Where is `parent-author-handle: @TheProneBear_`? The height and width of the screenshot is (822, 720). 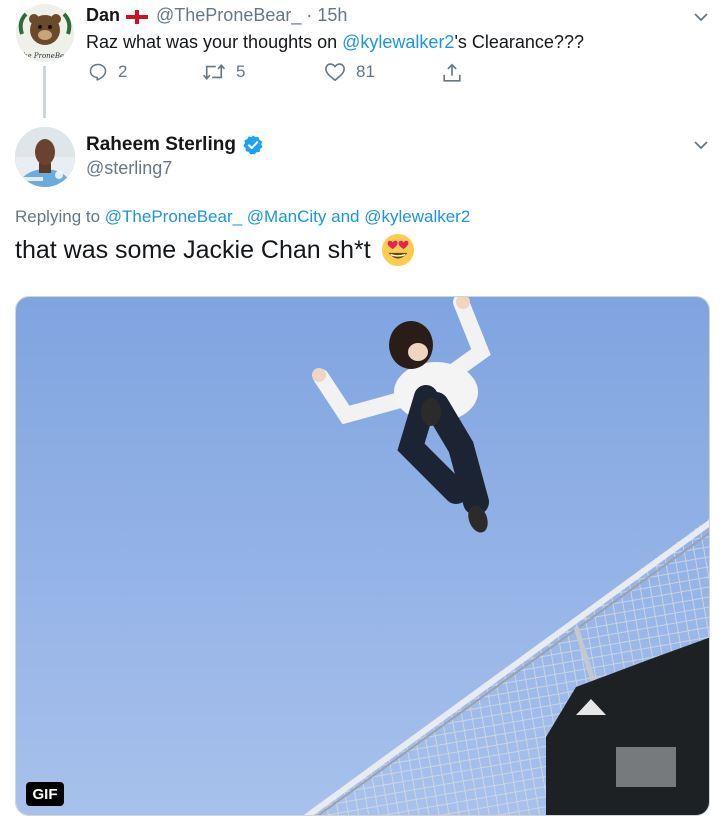
parent-author-handle: @TheProneBear_ is located at coordinates (228, 15).